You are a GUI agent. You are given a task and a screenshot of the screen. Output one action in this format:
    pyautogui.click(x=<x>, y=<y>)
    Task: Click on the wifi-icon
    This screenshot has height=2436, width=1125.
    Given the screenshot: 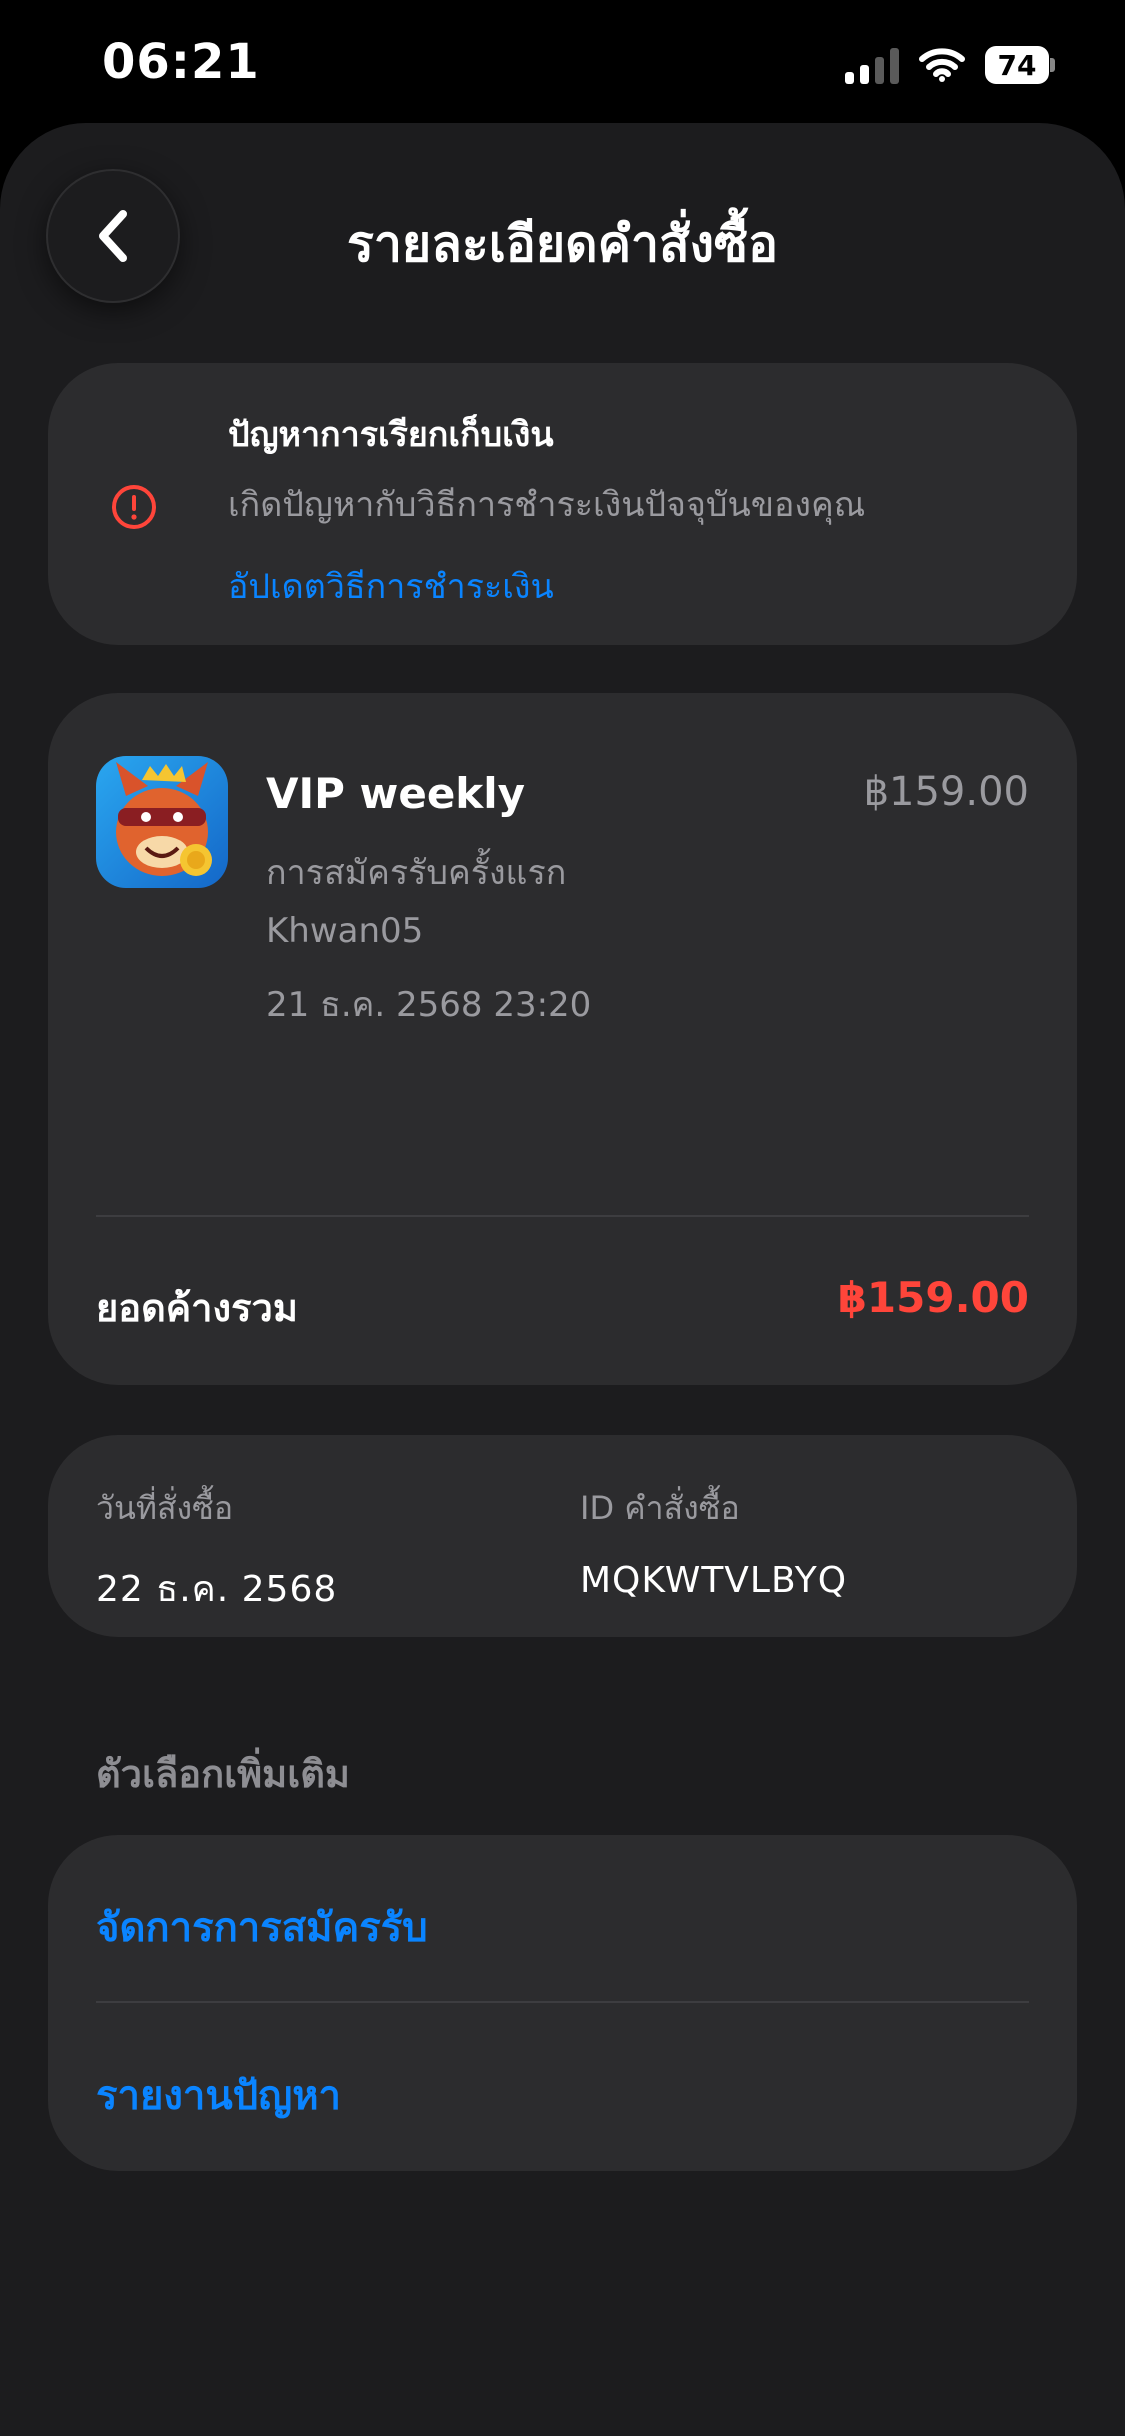 What is the action you would take?
    pyautogui.click(x=942, y=65)
    